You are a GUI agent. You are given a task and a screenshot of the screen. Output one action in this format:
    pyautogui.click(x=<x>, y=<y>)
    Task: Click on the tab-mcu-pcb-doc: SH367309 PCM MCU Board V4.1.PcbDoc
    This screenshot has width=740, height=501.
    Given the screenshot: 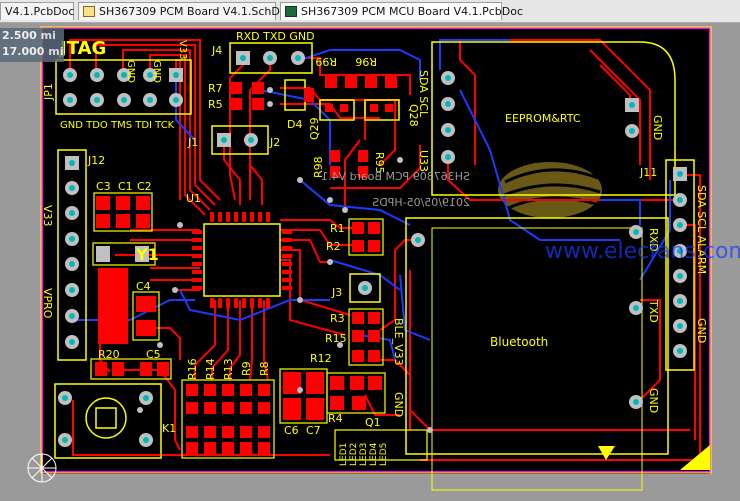 What is the action you would take?
    pyautogui.click(x=401, y=11)
    